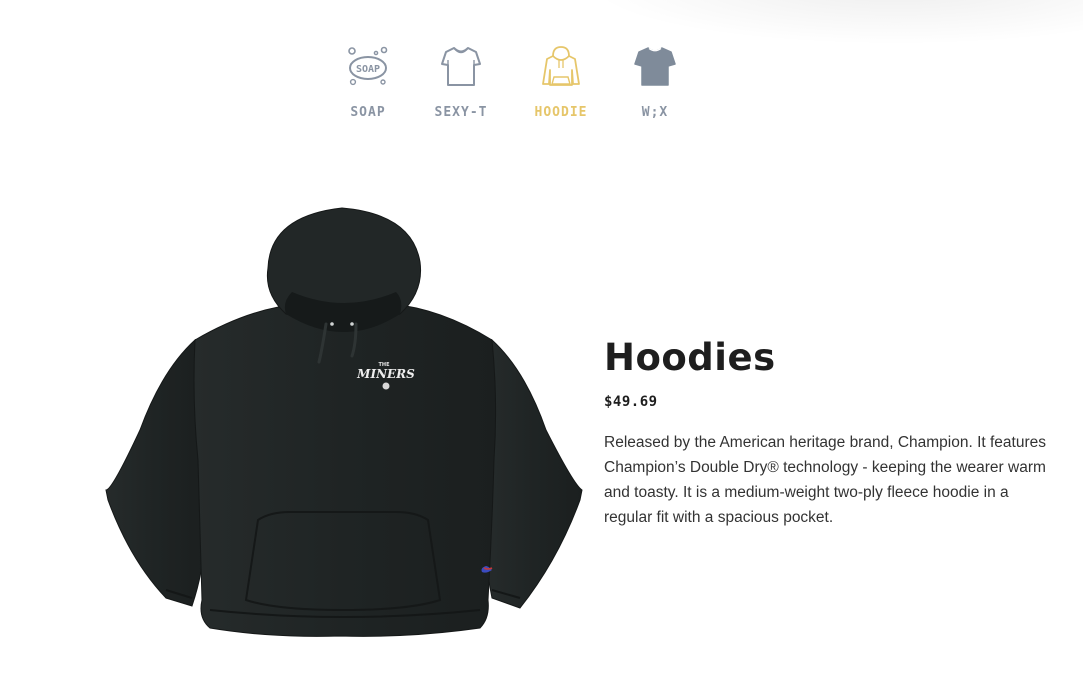 The height and width of the screenshot is (684, 1083). I want to click on soap-icon-text: SOAP, so click(368, 69).